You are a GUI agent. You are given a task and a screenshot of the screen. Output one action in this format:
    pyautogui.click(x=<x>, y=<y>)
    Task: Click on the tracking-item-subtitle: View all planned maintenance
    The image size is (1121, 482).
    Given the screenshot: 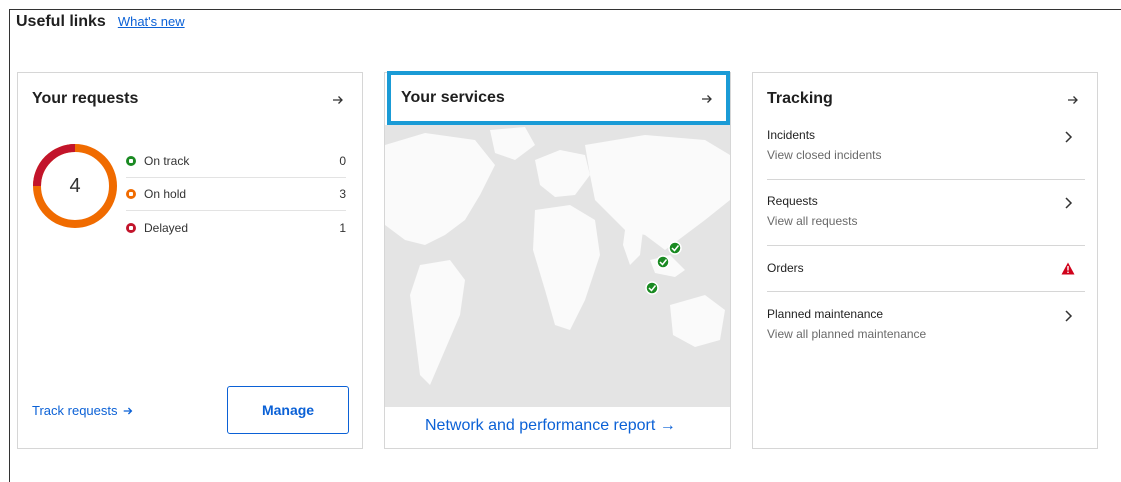 What is the action you would take?
    pyautogui.click(x=926, y=334)
    